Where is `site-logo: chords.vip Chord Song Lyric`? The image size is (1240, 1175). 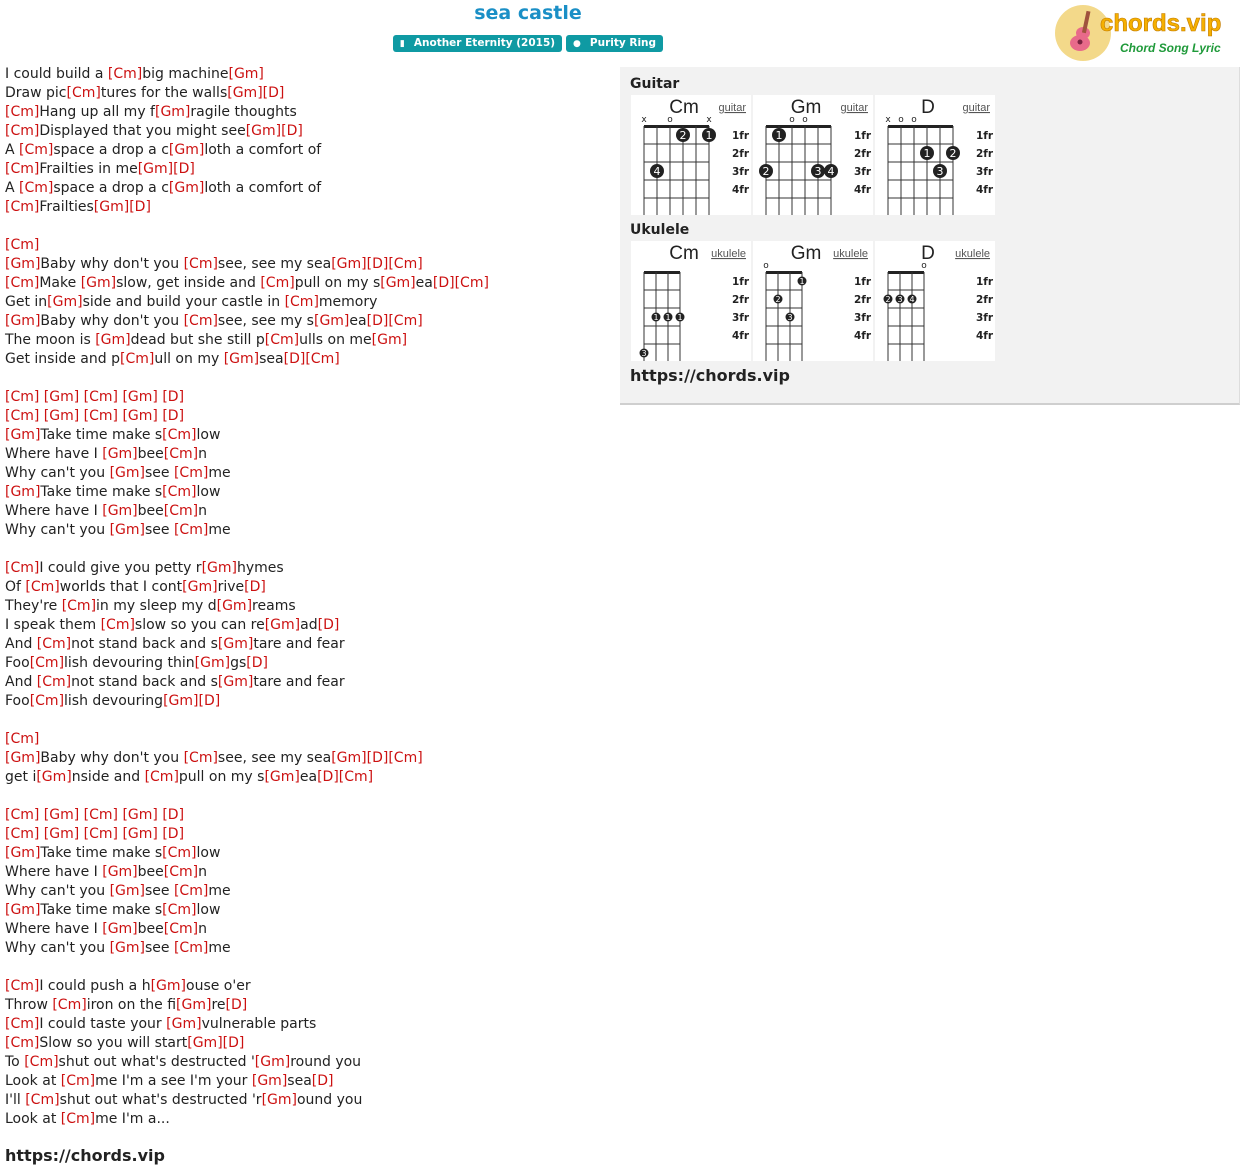
site-logo: chords.vip Chord Song Lyric is located at coordinates (1145, 33).